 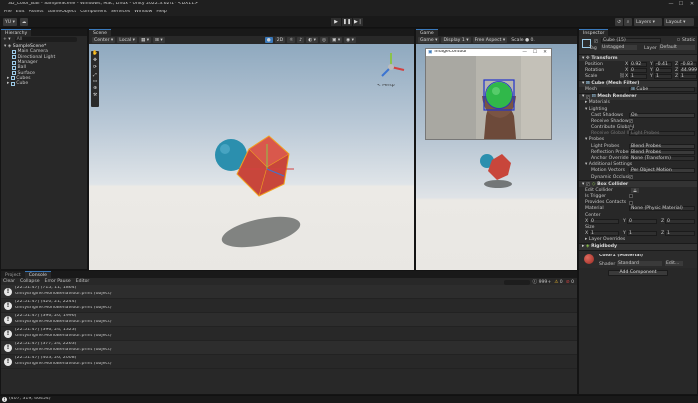 I want to click on receive-shadows-checkbox: ✓, so click(x=631, y=121).